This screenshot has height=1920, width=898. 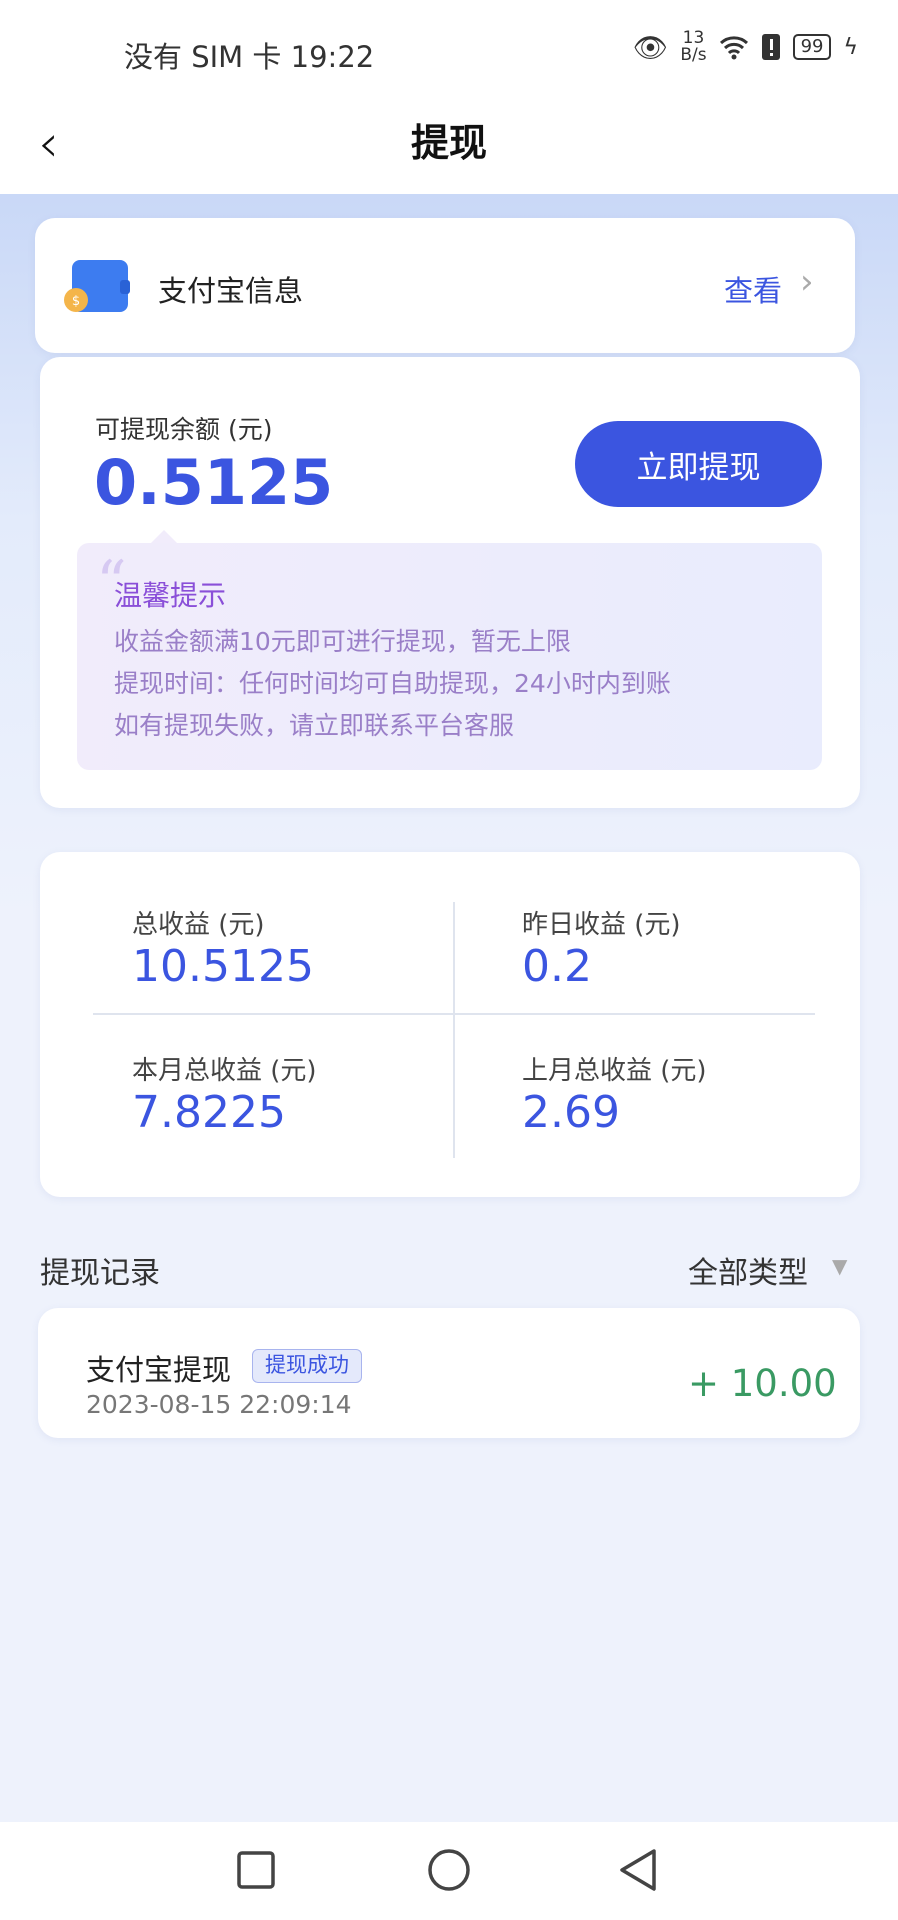 I want to click on status-icons: 👁 13 B/s 99 ϟ, so click(x=745, y=47).